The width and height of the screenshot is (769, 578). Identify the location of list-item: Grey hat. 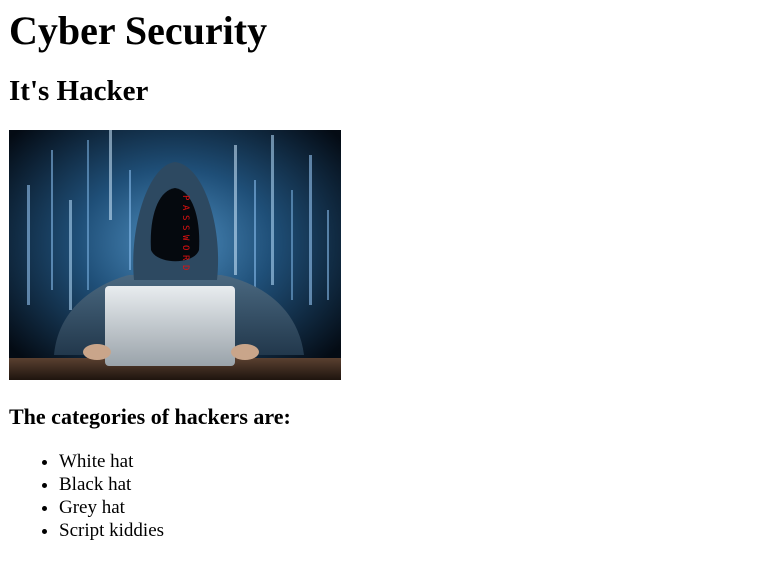
(409, 507).